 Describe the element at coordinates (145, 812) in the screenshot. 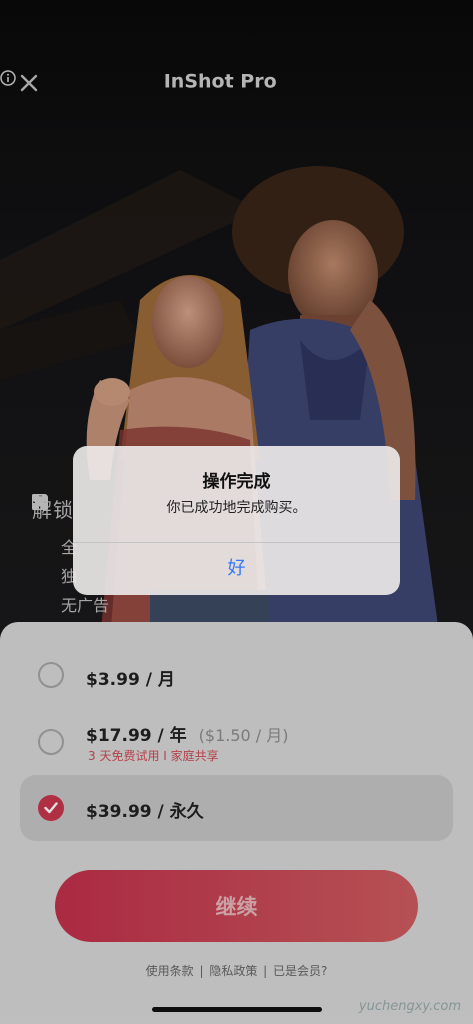

I see `plan-price: $39.99 / 永久` at that location.